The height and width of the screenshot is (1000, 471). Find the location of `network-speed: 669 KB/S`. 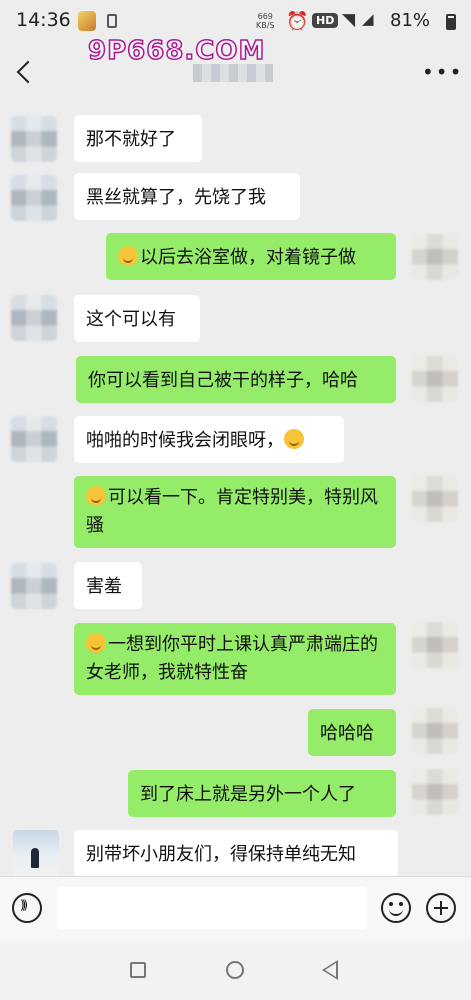

network-speed: 669 KB/S is located at coordinates (265, 21).